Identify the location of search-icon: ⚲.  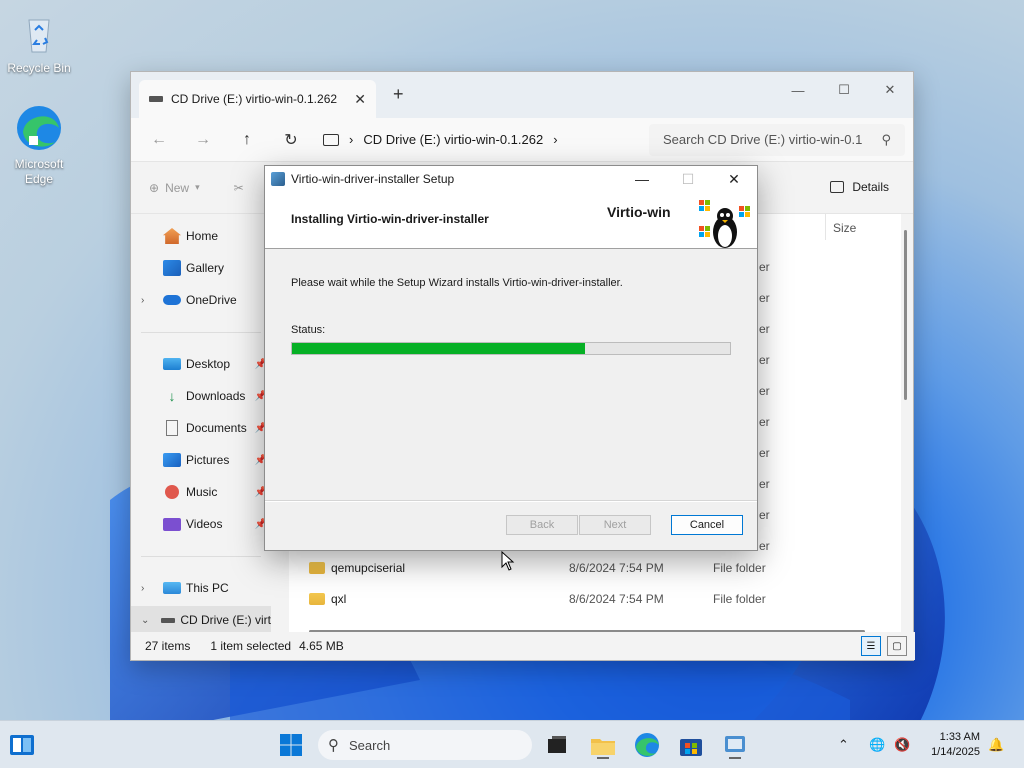
(333, 745).